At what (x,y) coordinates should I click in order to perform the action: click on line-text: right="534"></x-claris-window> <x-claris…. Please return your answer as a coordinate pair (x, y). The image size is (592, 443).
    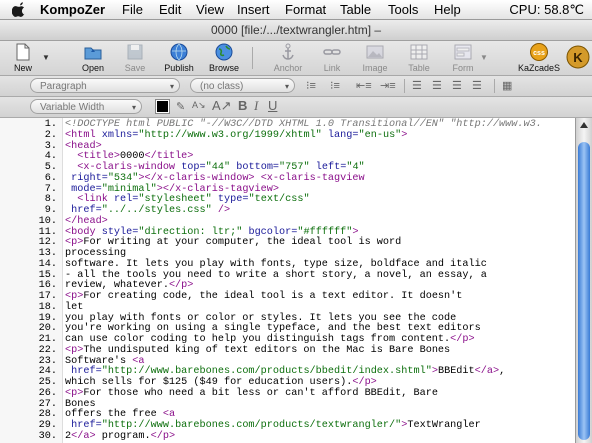
    Looking at the image, I should click on (215, 178).